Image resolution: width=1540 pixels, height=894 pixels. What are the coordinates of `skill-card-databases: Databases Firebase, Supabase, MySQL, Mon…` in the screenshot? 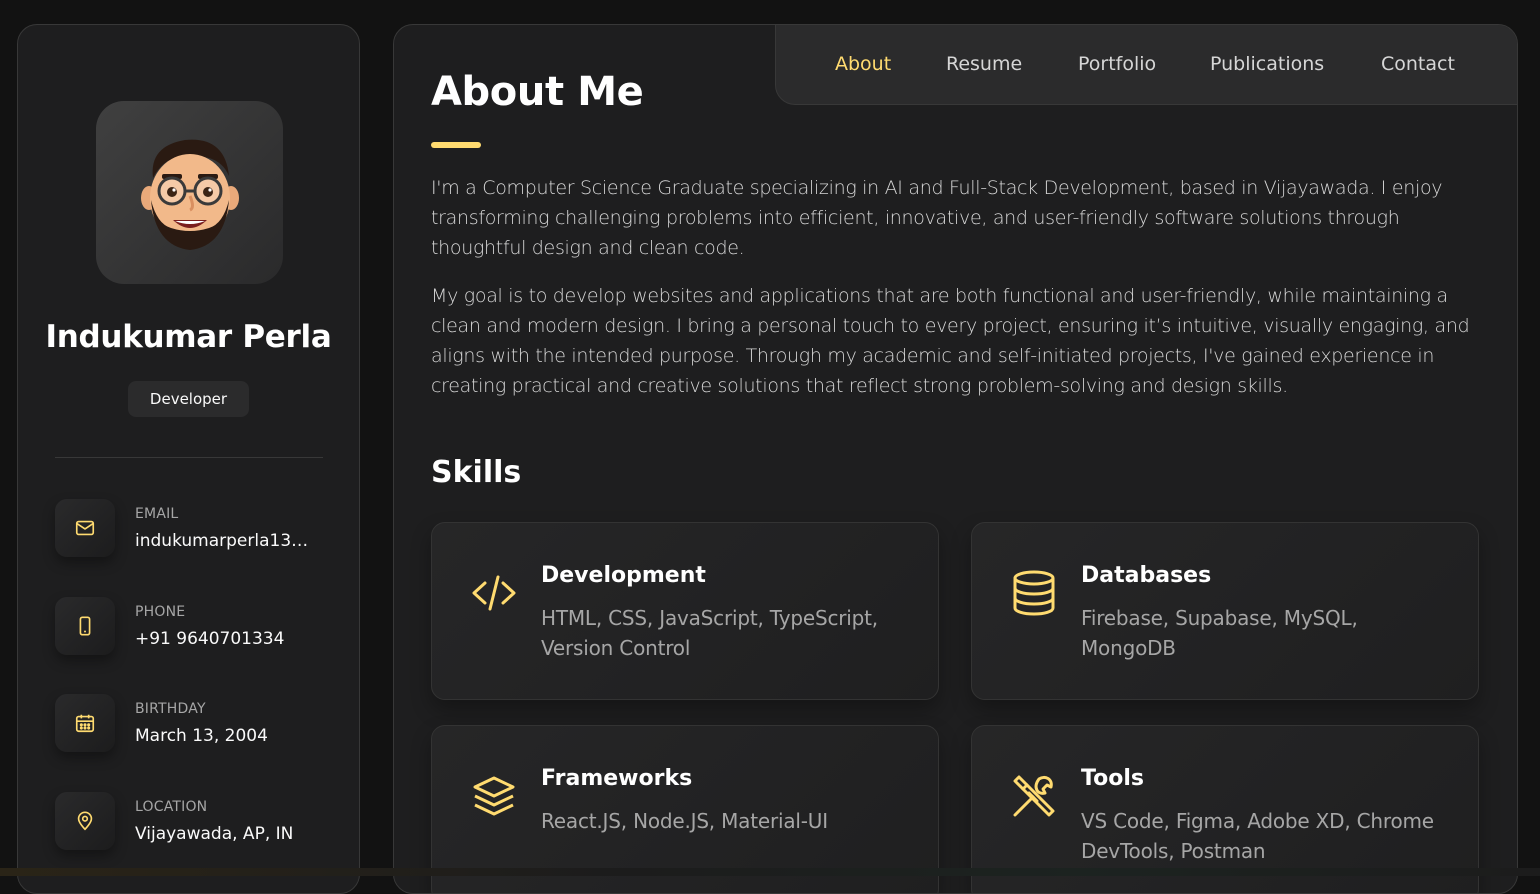 It's located at (1225, 611).